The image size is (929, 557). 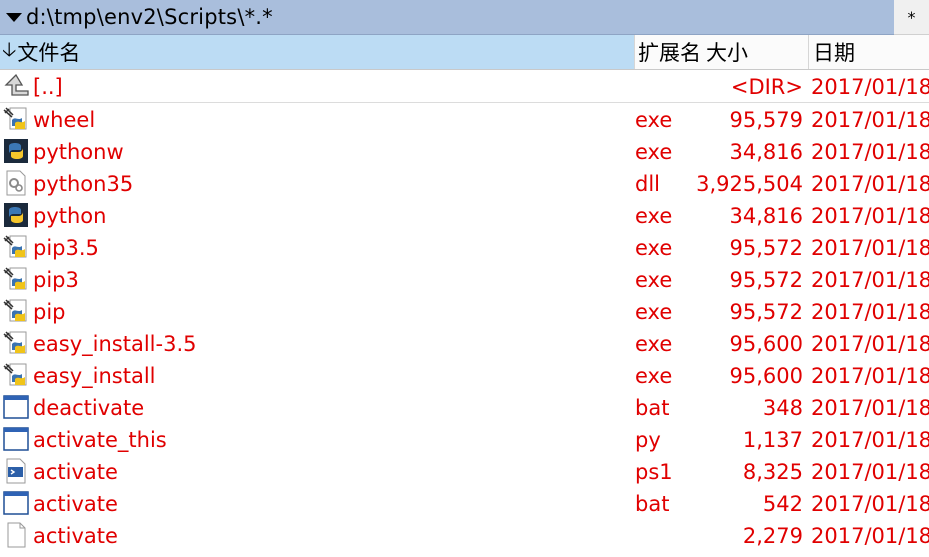 What do you see at coordinates (89, 408) in the screenshot?
I see `file-name: deactivate` at bounding box center [89, 408].